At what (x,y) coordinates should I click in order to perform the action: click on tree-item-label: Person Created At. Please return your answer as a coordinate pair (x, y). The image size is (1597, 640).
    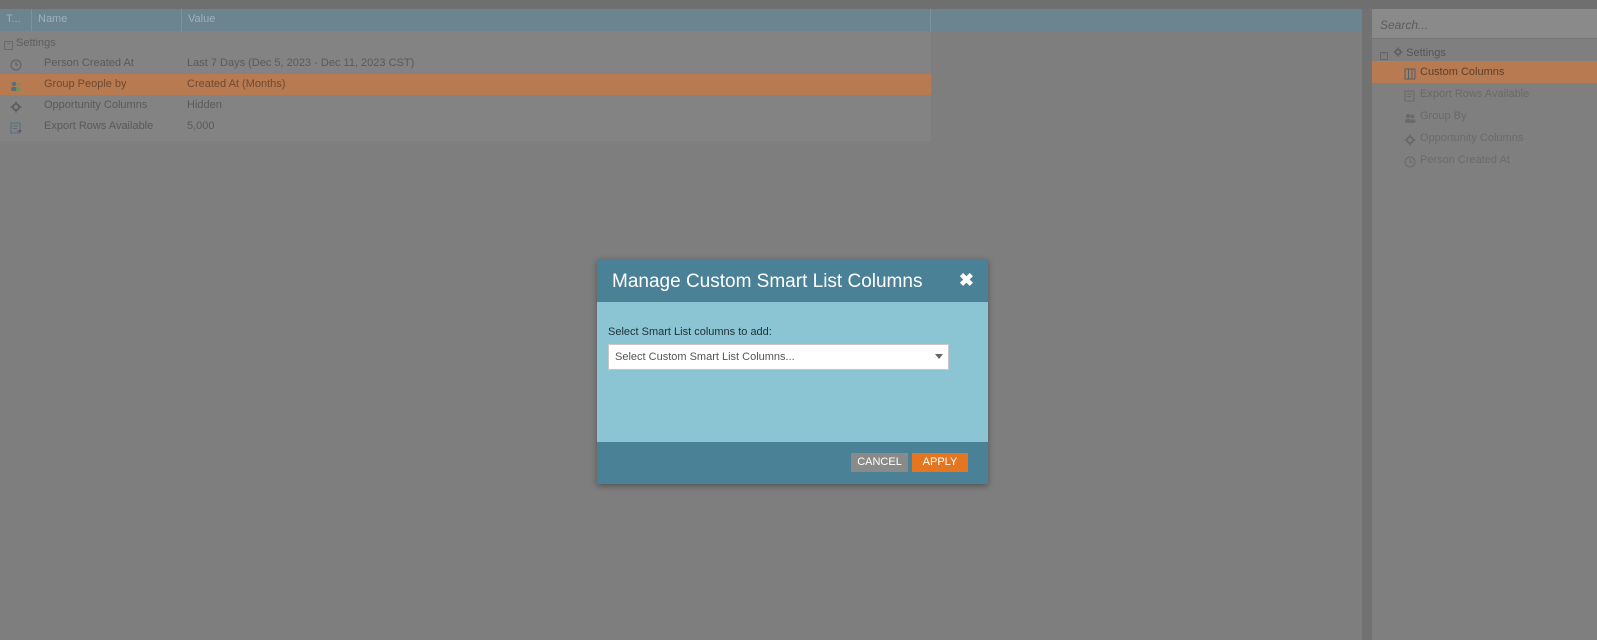
    Looking at the image, I should click on (1465, 160).